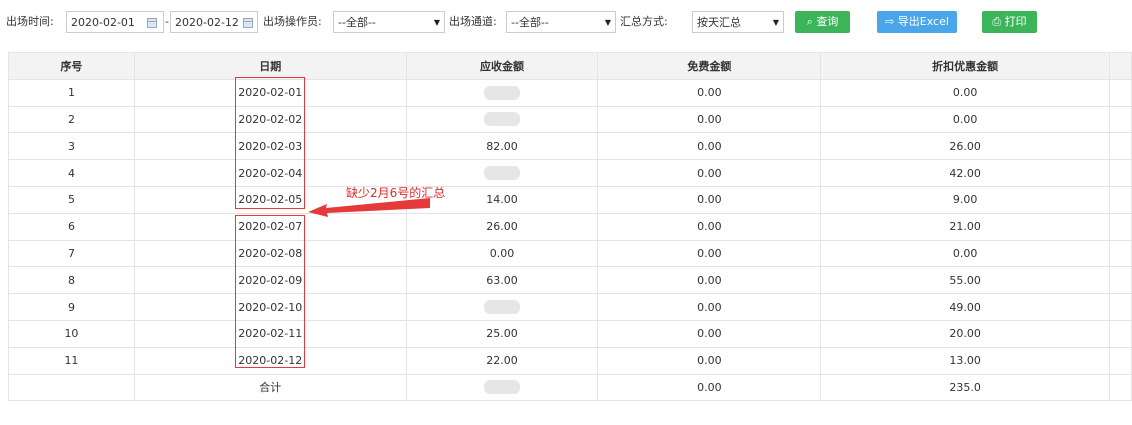 The width and height of the screenshot is (1132, 425). I want to click on table-row: 9 2020-02-10 0.00 49.00, so click(570, 307).